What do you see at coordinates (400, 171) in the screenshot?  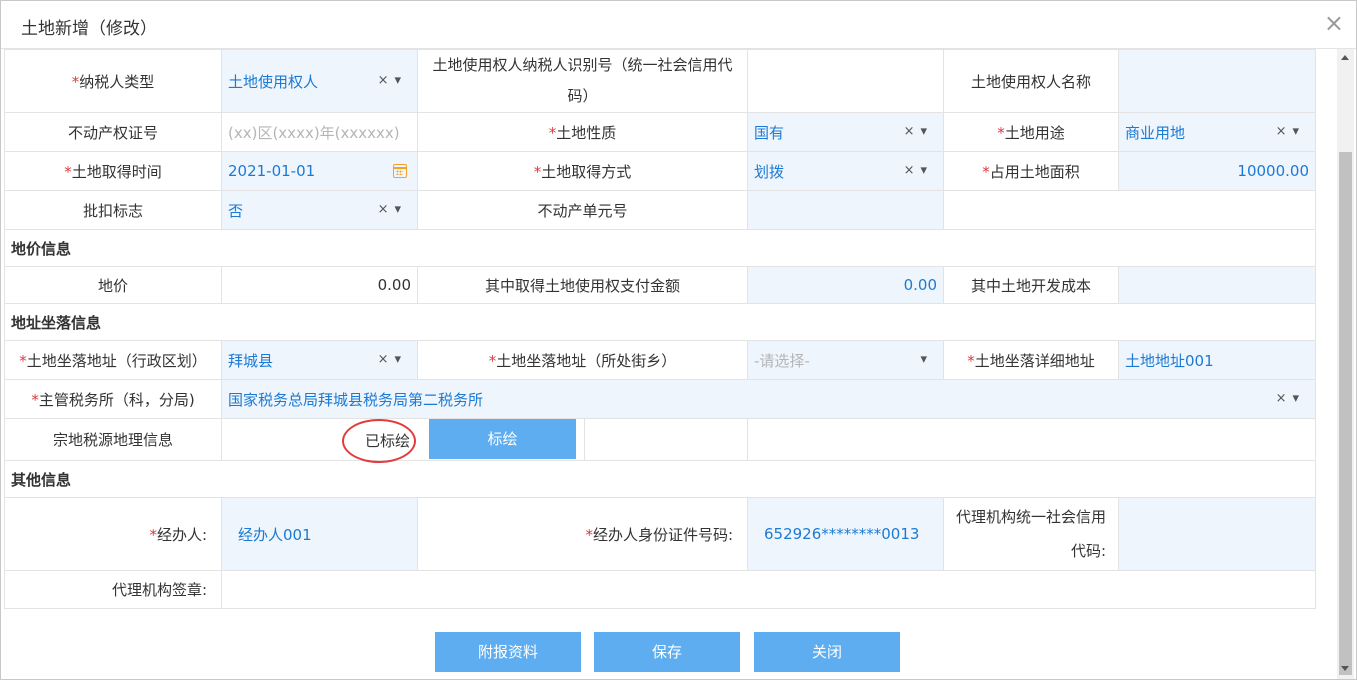 I see `calendar-icon` at bounding box center [400, 171].